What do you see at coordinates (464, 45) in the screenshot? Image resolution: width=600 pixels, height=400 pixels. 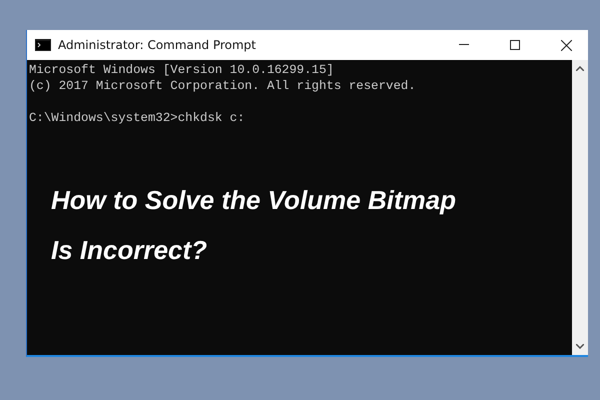 I see `minimize-icon` at bounding box center [464, 45].